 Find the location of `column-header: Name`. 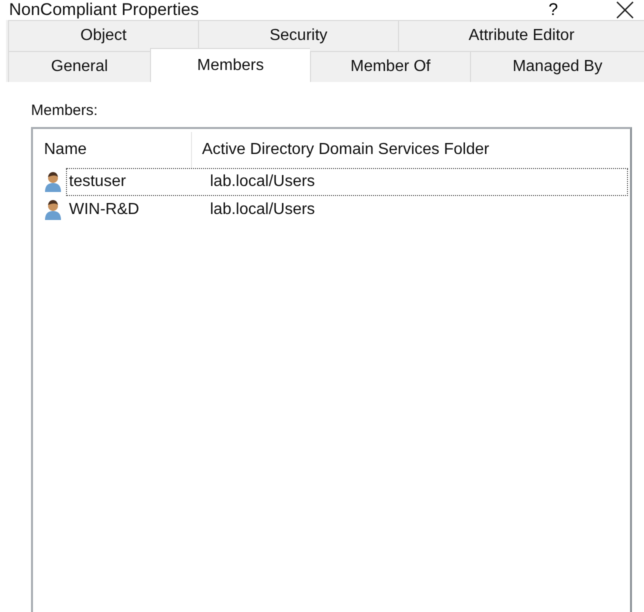

column-header: Name is located at coordinates (112, 150).